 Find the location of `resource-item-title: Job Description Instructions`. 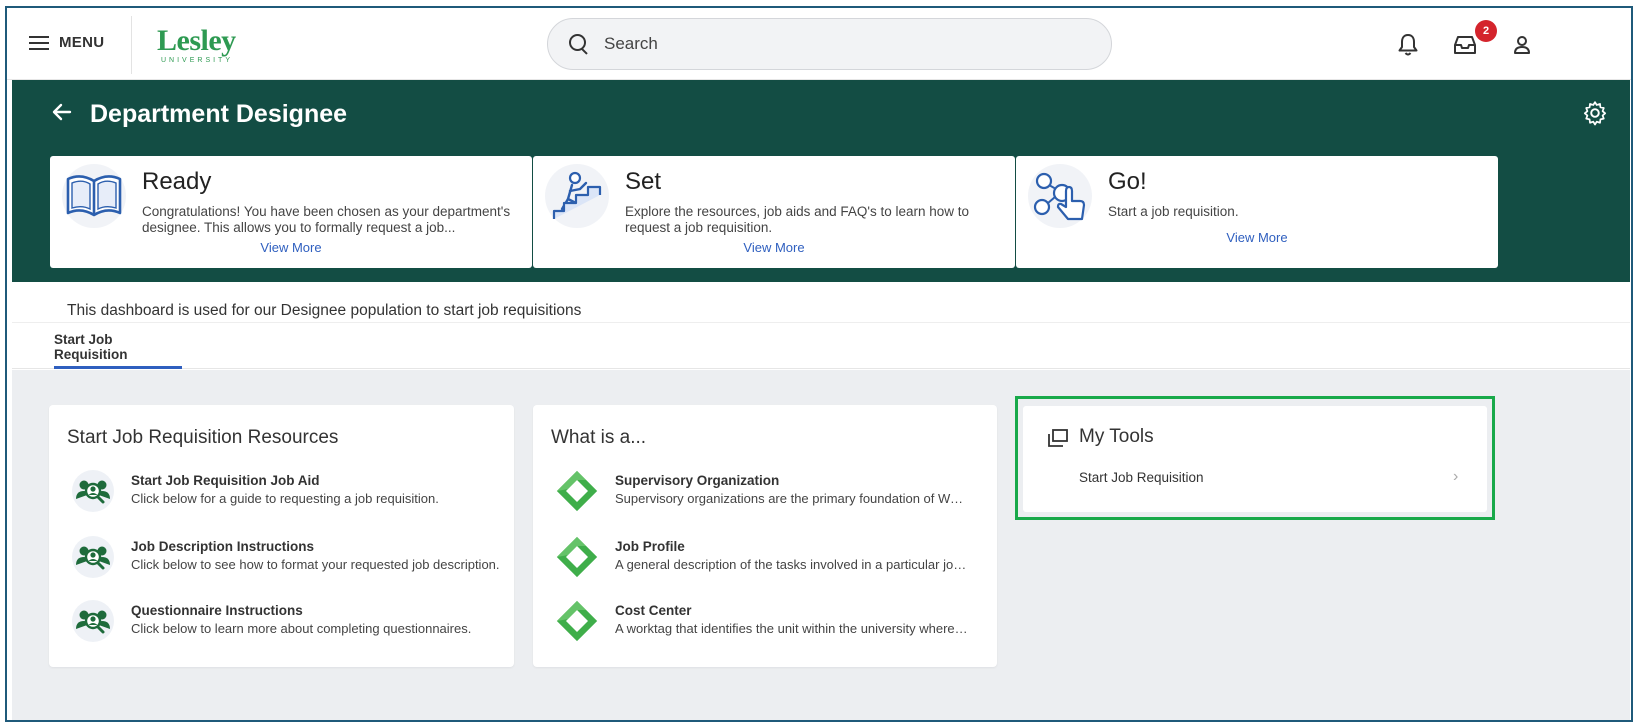

resource-item-title: Job Description Instructions is located at coordinates (222, 546).